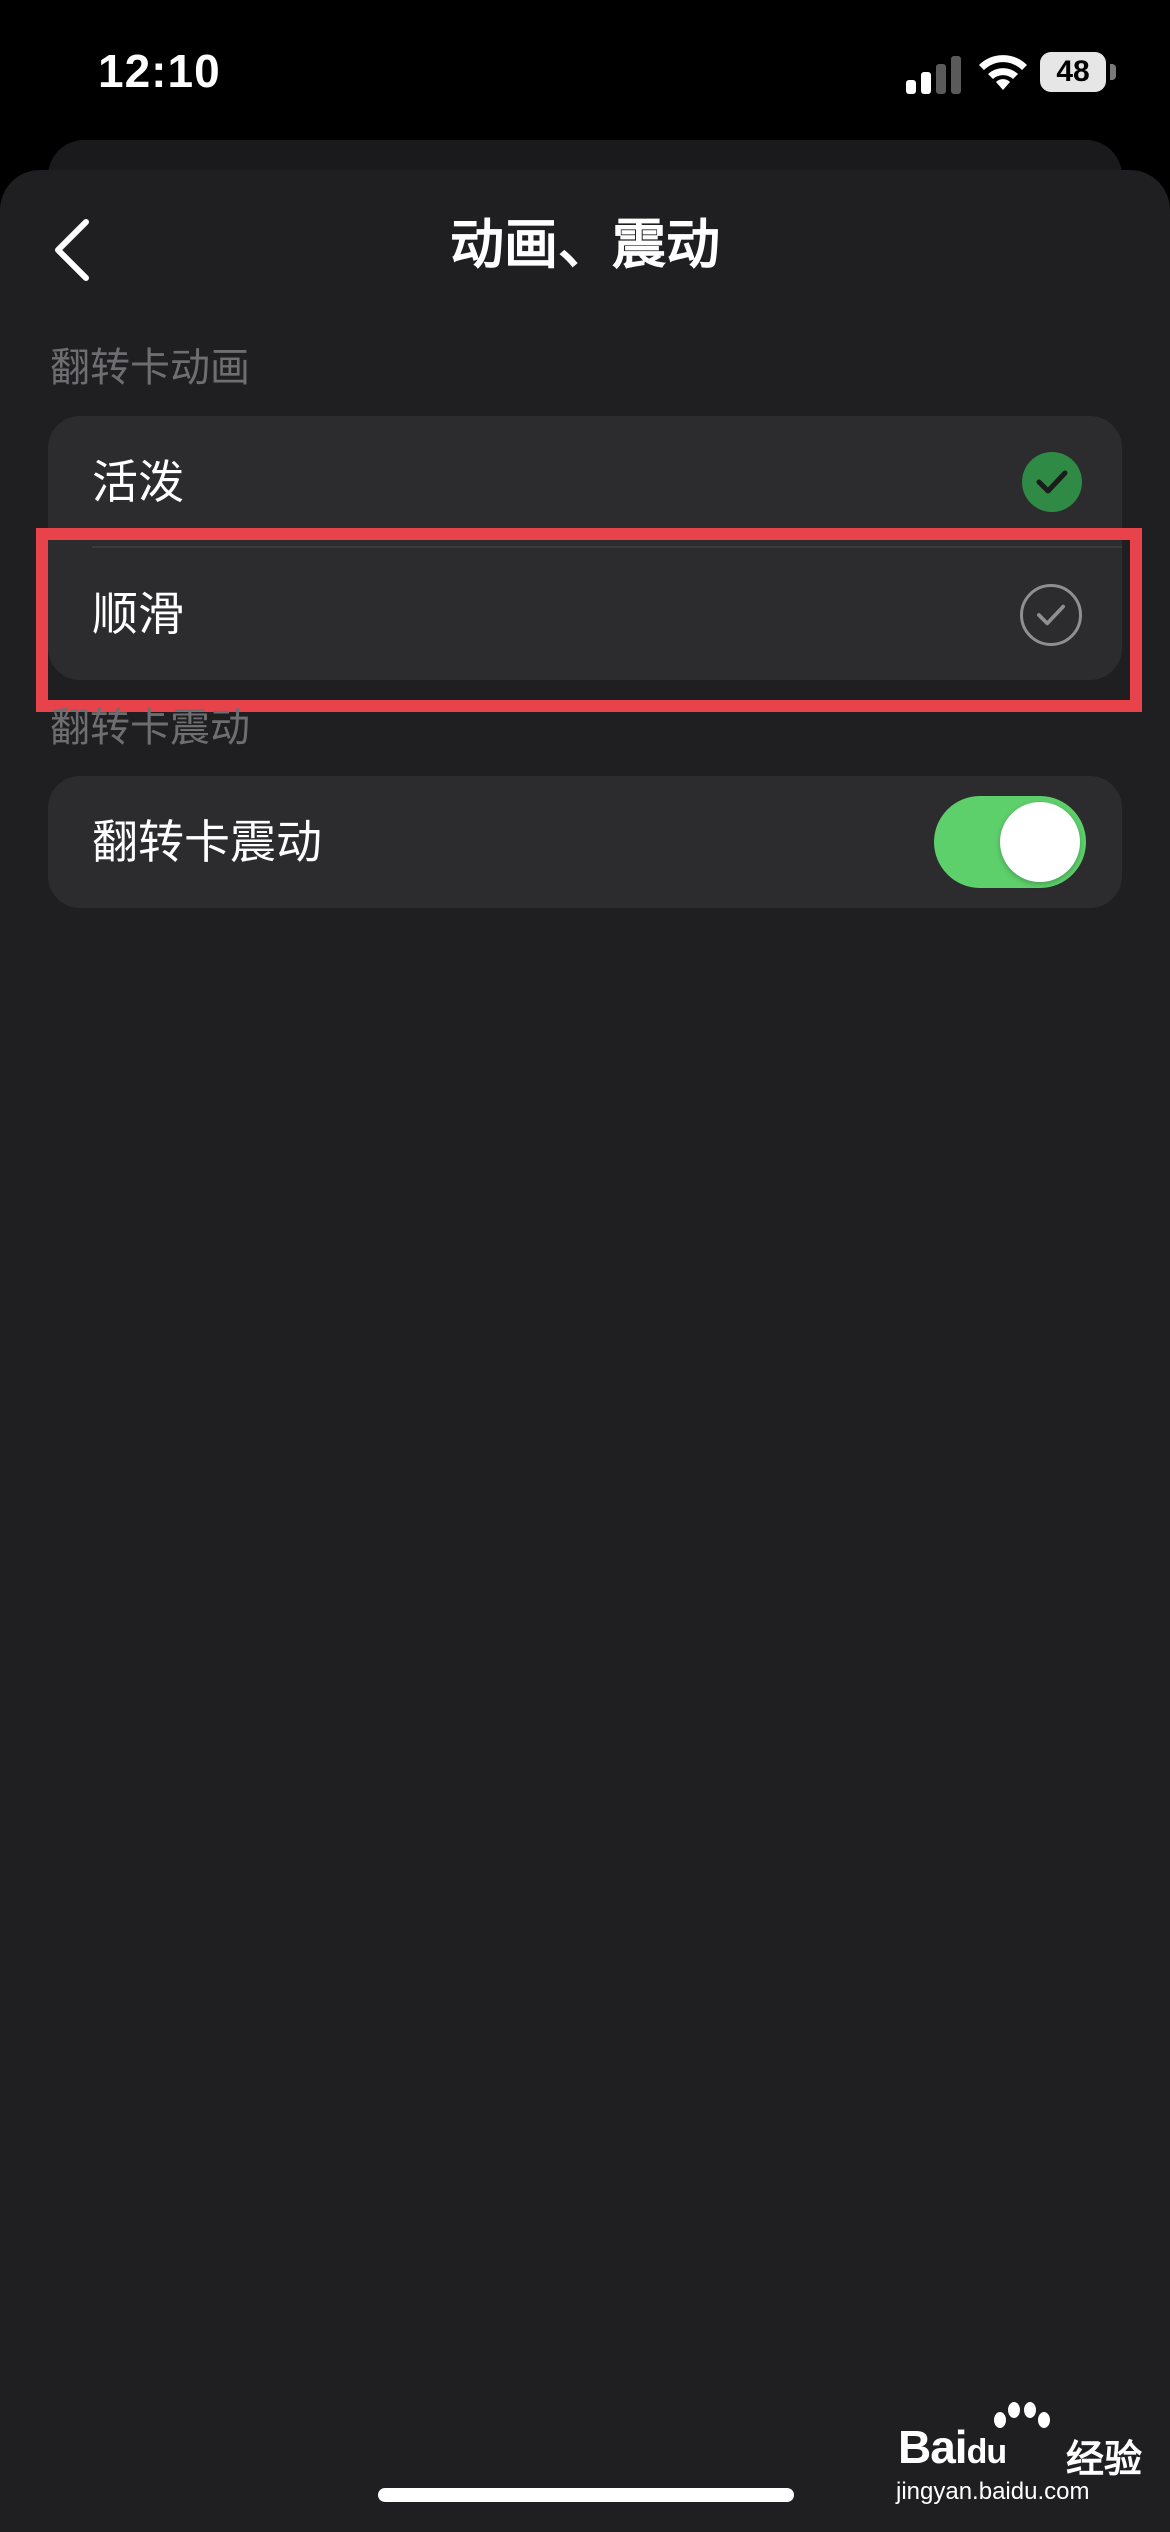 Image resolution: width=1170 pixels, height=2532 pixels. Describe the element at coordinates (586, 2495) in the screenshot. I see `home-indicator` at that location.